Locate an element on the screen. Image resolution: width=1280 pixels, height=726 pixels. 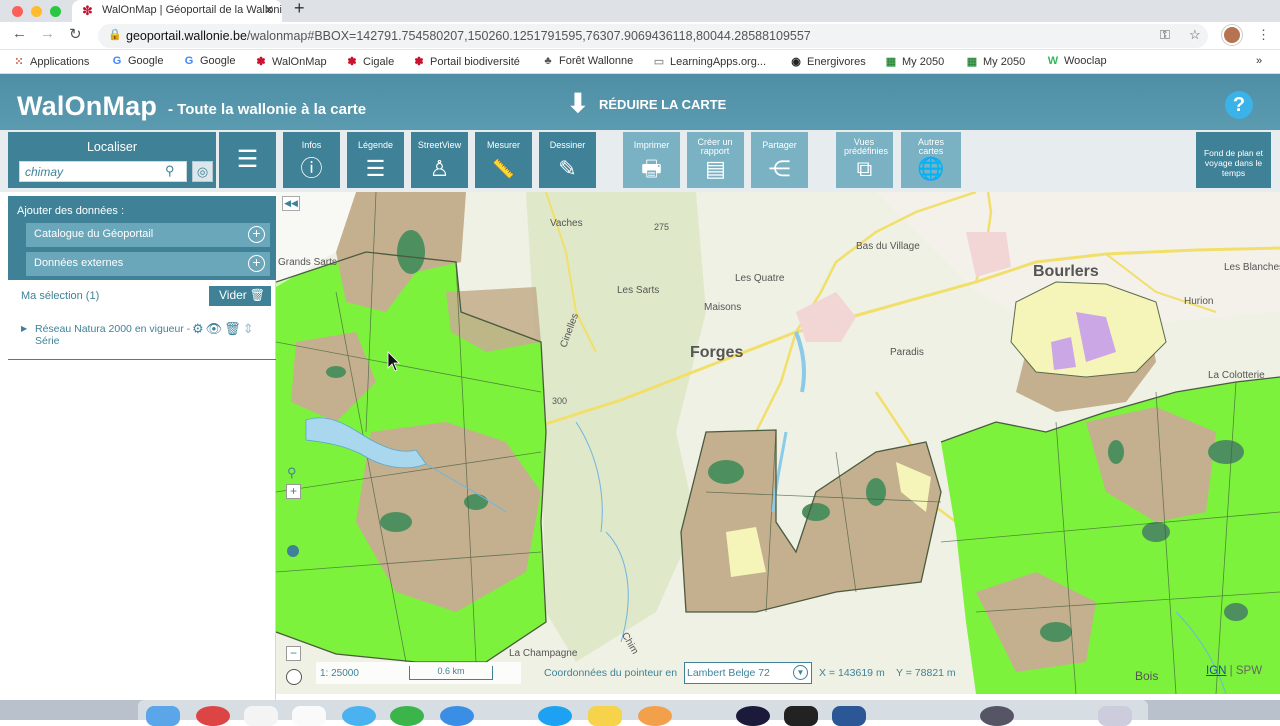
key-icon: ⚿ is located at coordinates (1165, 35).